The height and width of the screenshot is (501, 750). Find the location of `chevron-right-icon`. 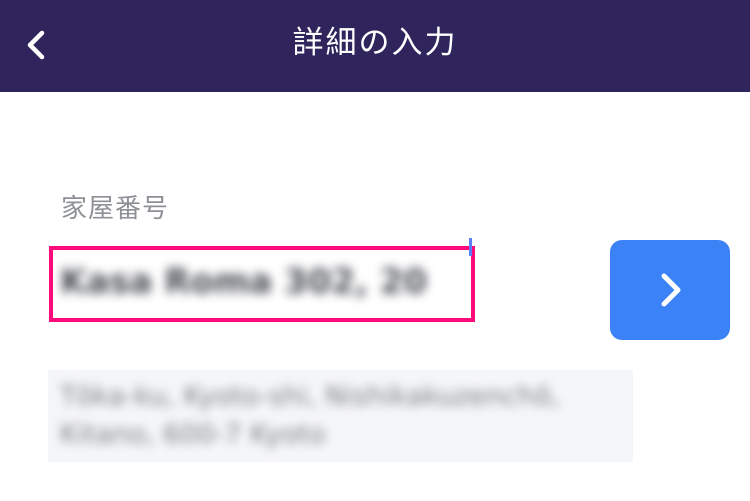

chevron-right-icon is located at coordinates (671, 290).